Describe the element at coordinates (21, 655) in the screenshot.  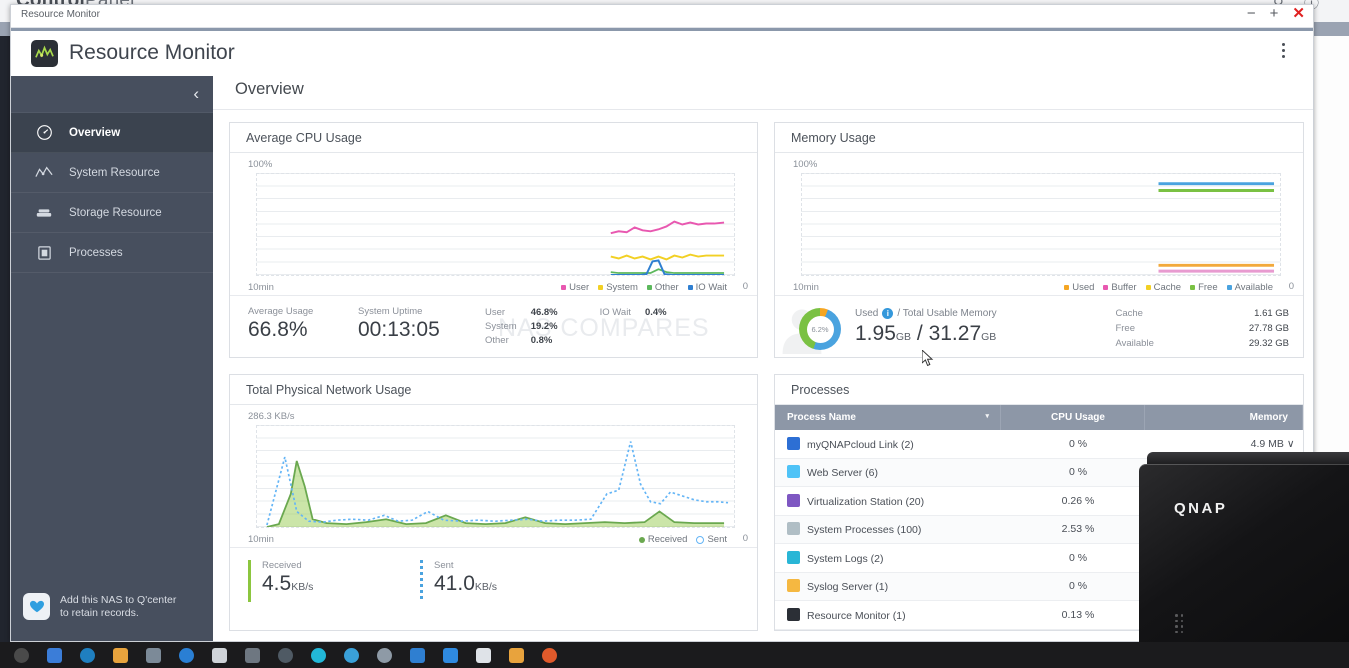
I see `taskbar-start-icon` at that location.